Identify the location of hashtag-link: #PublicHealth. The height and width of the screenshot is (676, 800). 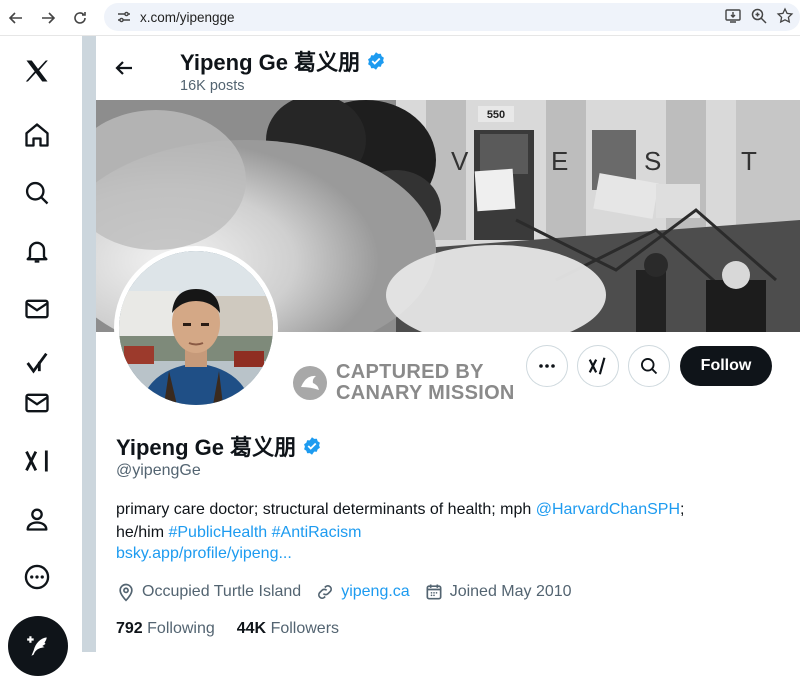
(217, 532).